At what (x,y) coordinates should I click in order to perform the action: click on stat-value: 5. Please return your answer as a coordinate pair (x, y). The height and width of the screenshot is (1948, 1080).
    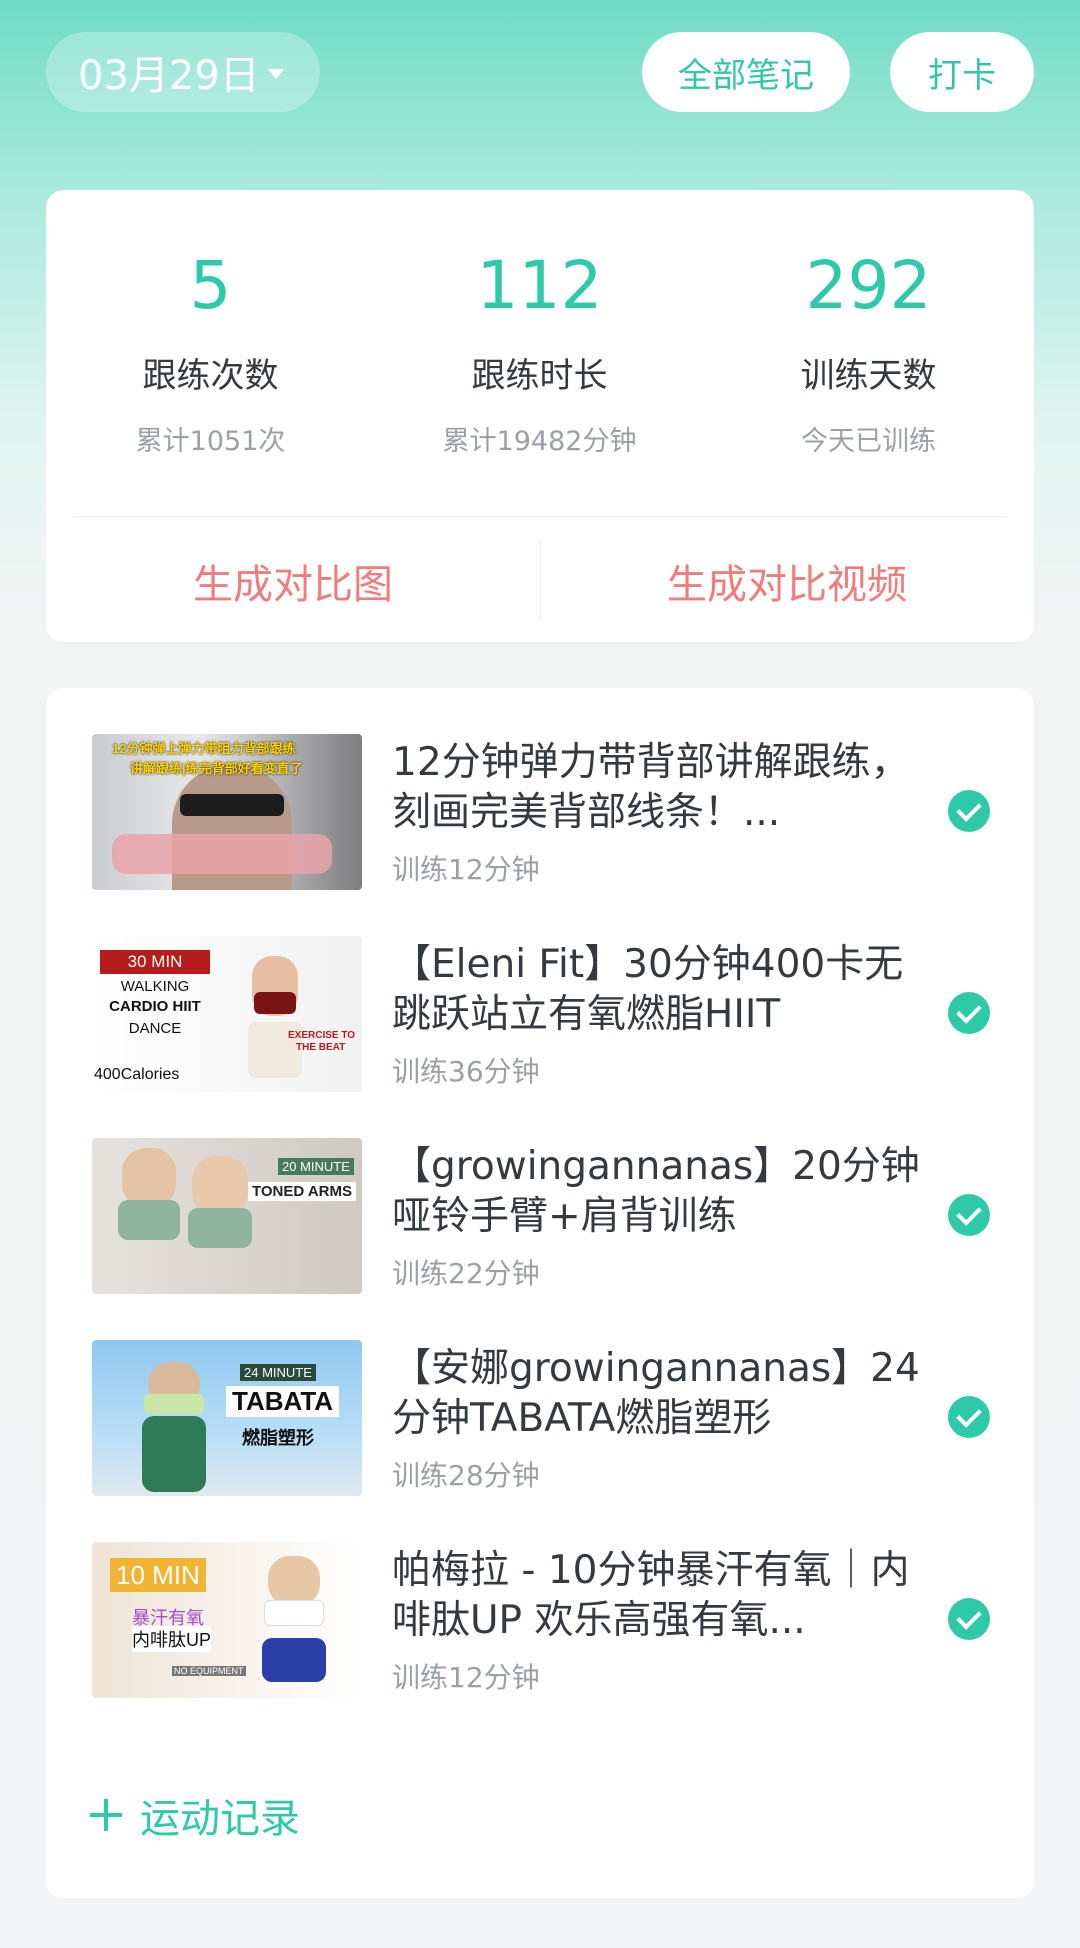
    Looking at the image, I should click on (210, 285).